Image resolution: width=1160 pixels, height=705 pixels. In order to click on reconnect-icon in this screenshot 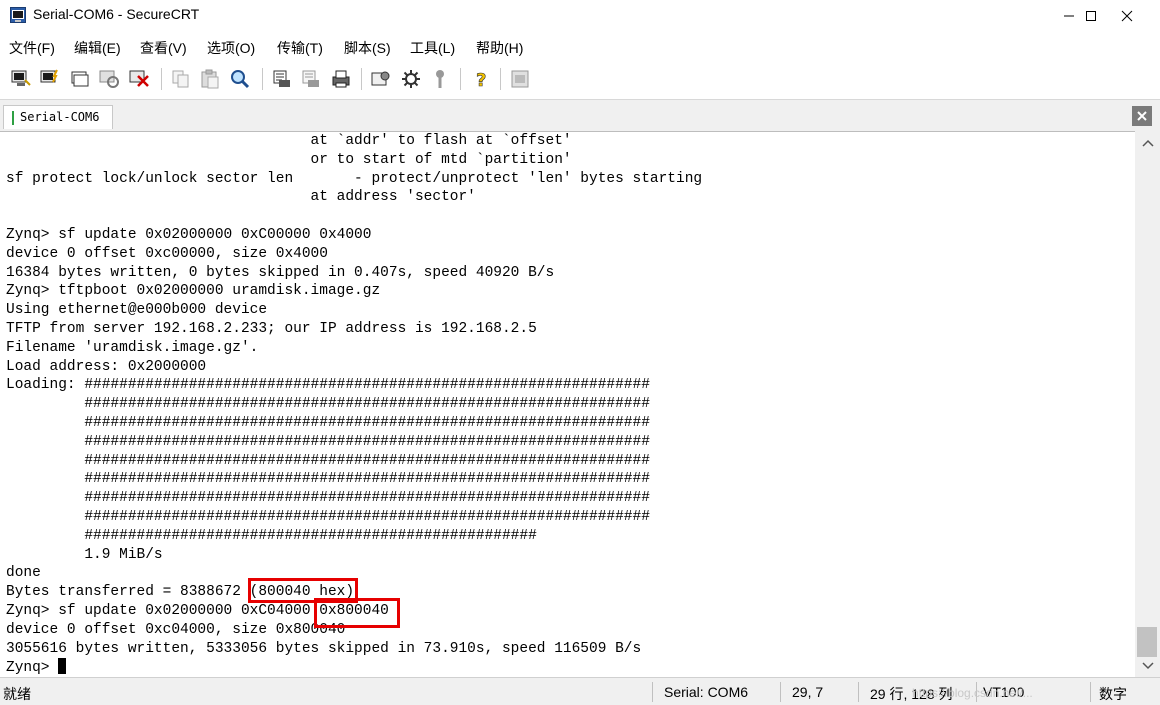, I will do `click(109, 79)`.